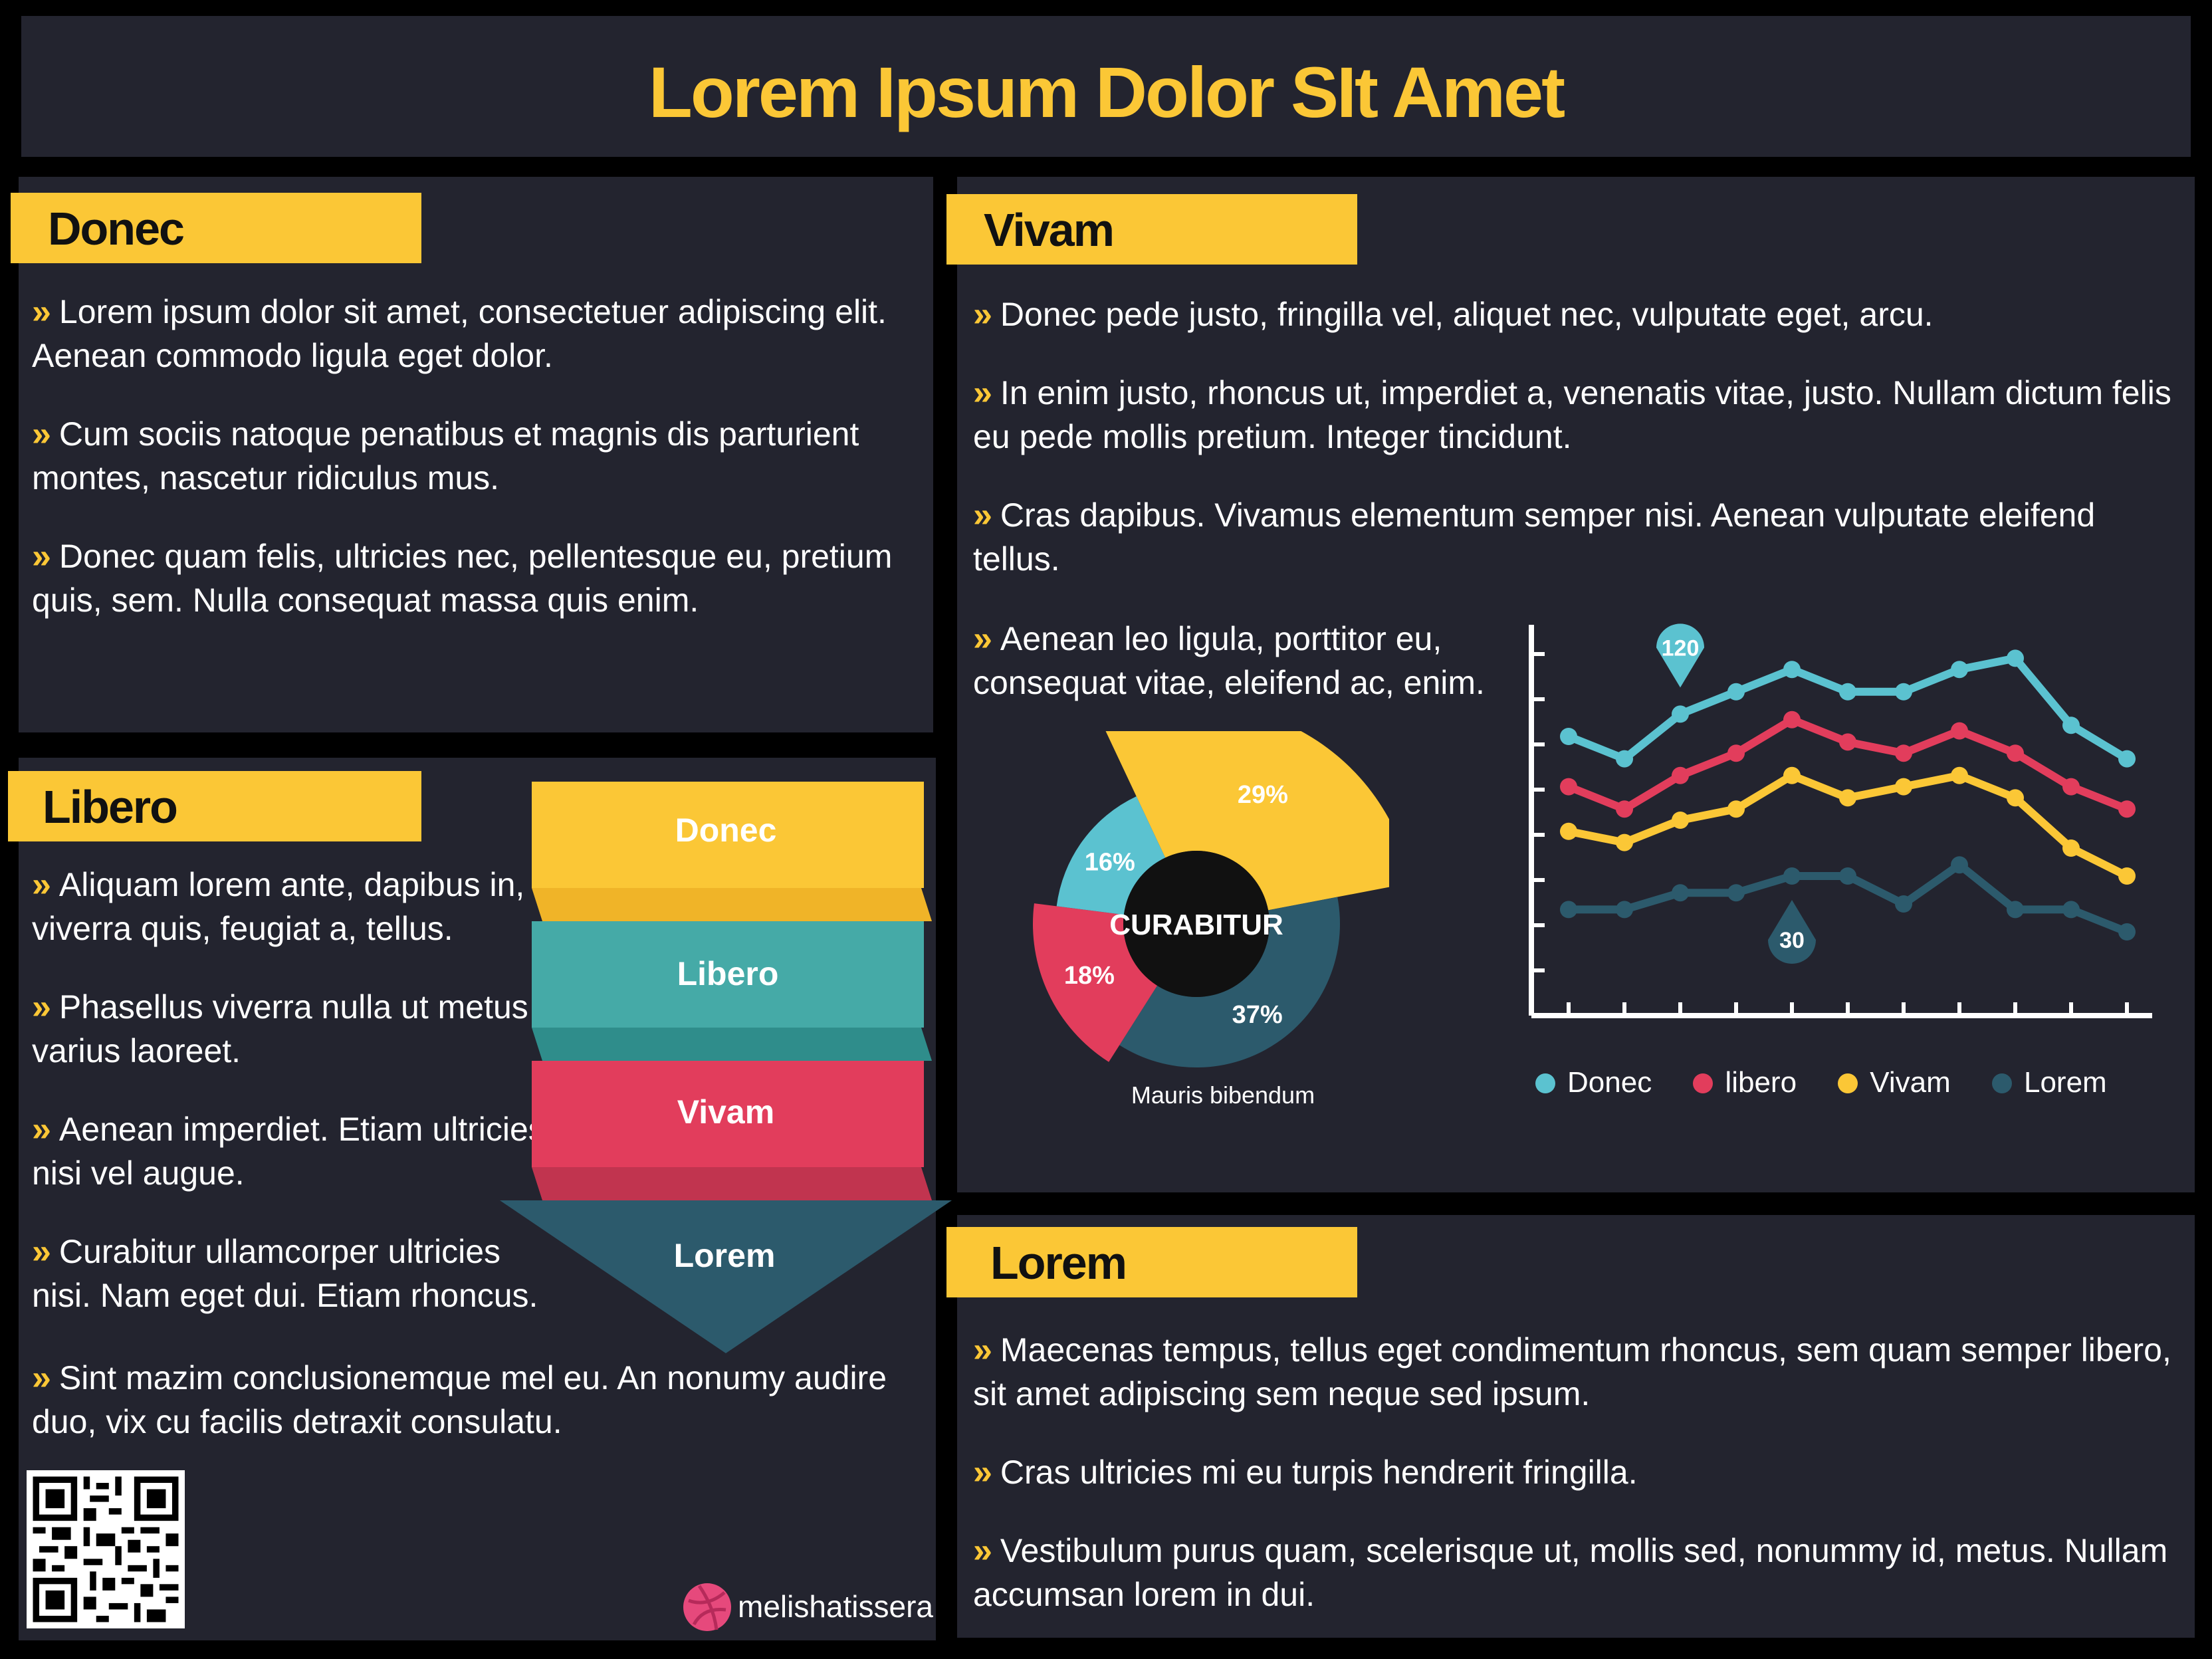 The height and width of the screenshot is (1659, 2212). Describe the element at coordinates (1263, 795) in the screenshot. I see `pie-slice-label: 29%` at that location.